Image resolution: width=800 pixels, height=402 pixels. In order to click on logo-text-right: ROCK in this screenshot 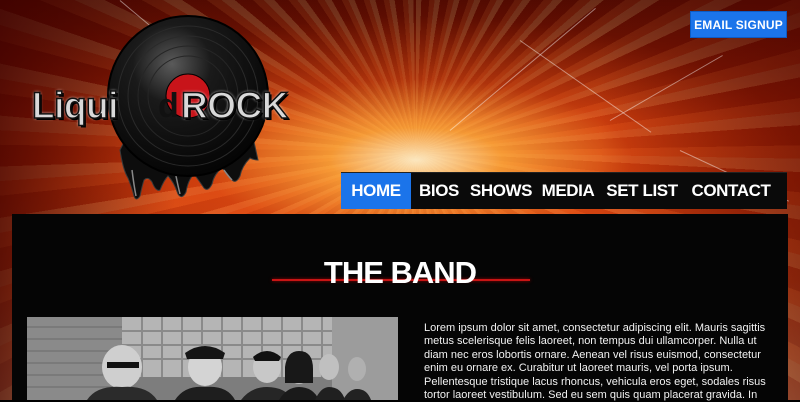, I will do `click(234, 105)`.